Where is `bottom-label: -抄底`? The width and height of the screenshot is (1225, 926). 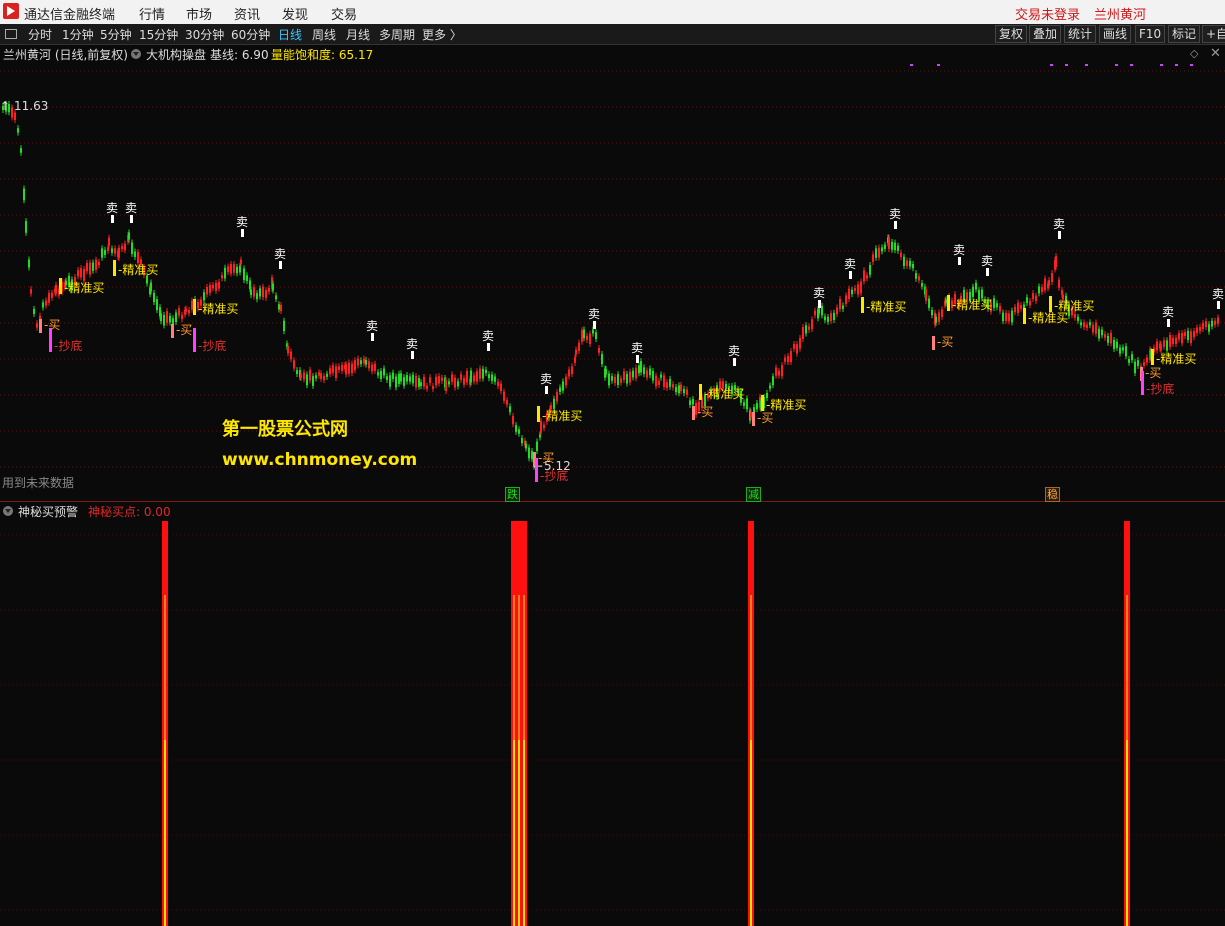
bottom-label: -抄底 is located at coordinates (554, 475).